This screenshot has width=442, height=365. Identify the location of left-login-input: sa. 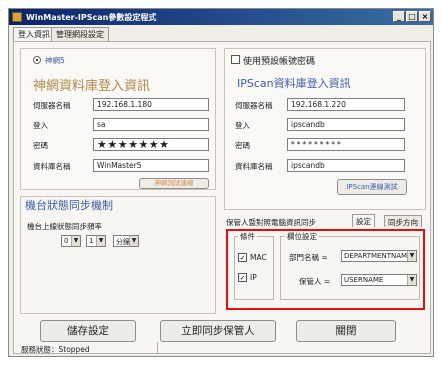
(151, 124).